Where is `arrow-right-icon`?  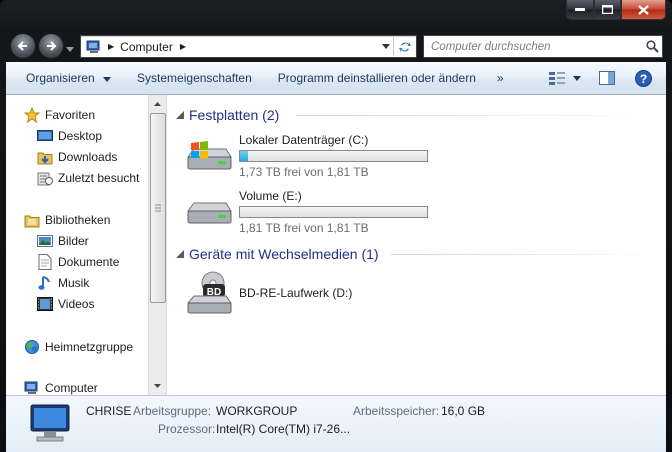 arrow-right-icon is located at coordinates (52, 46).